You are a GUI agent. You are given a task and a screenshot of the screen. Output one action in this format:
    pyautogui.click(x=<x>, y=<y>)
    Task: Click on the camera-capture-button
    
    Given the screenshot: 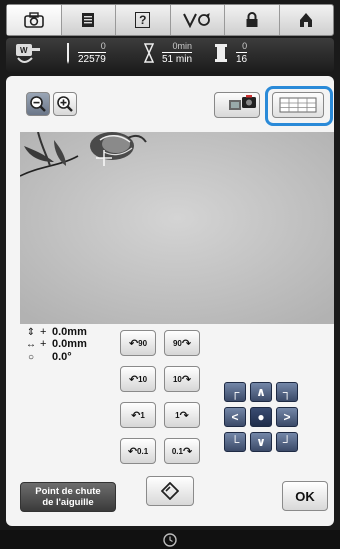 What is the action you would take?
    pyautogui.click(x=237, y=105)
    